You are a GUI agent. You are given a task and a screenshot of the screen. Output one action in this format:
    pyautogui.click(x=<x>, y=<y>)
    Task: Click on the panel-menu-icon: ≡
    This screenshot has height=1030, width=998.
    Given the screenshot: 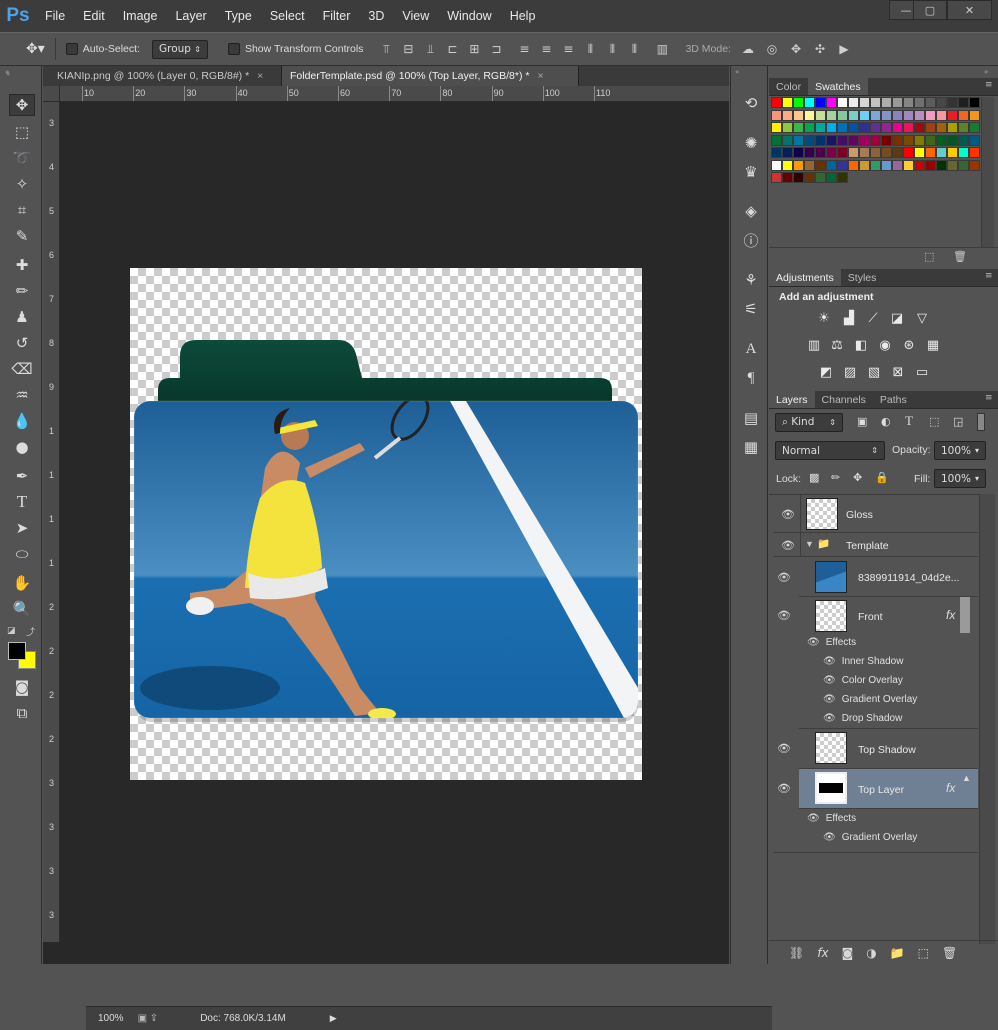 What is the action you would take?
    pyautogui.click(x=989, y=398)
    